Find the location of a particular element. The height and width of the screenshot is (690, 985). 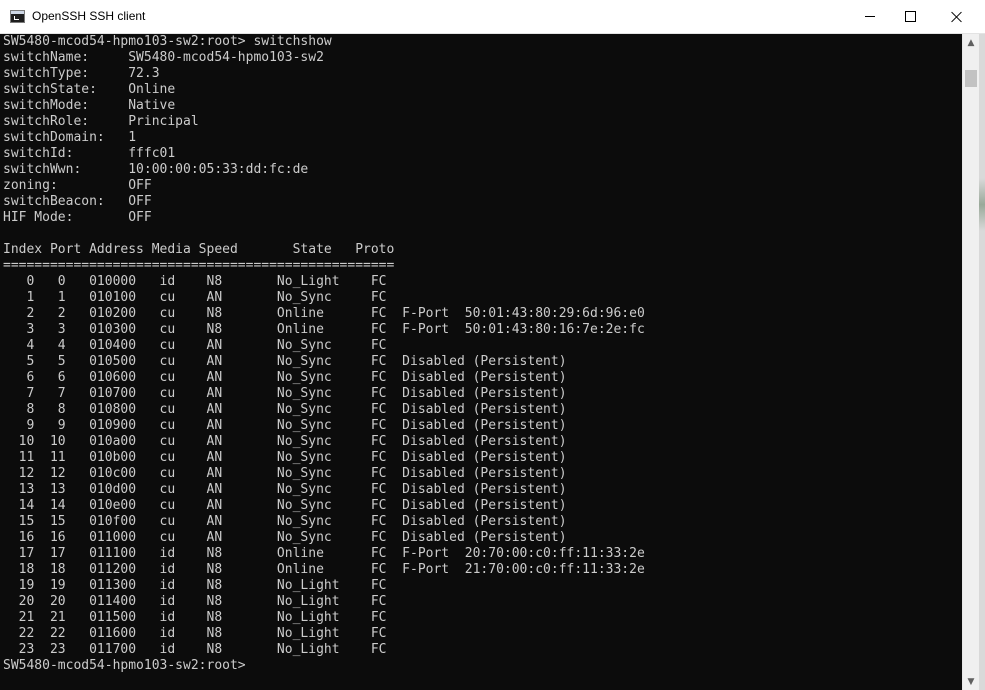

terminal-line: switchBeacon: OFF is located at coordinates (77, 201).